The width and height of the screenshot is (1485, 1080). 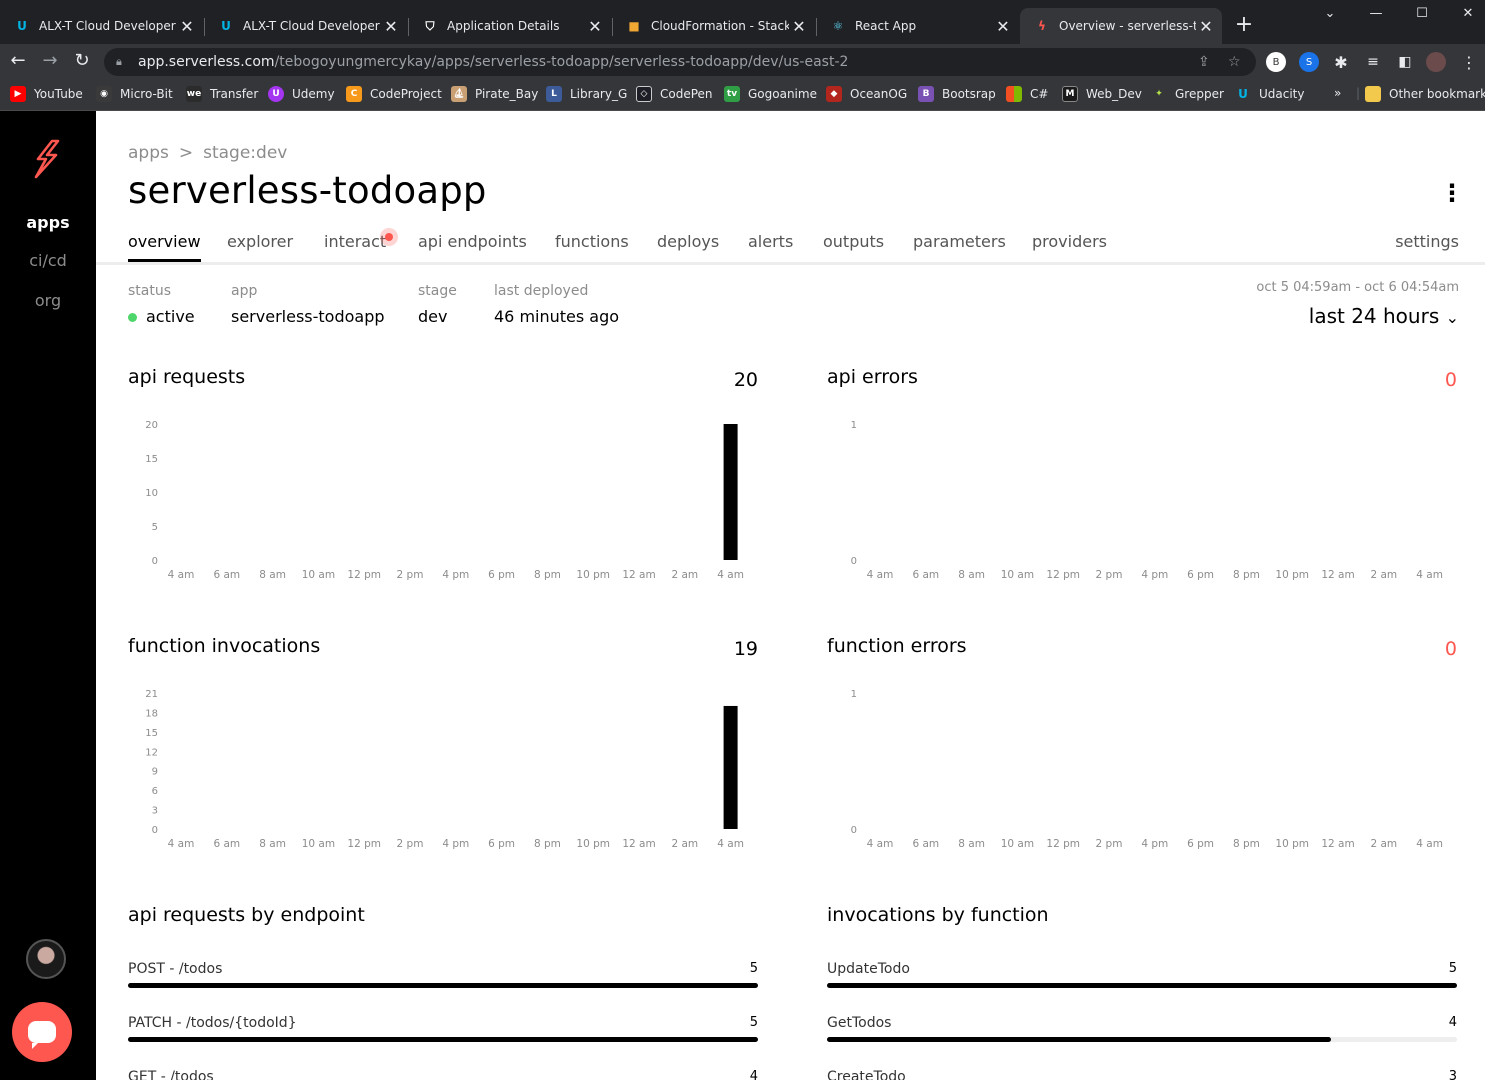 What do you see at coordinates (1244, 24) in the screenshot?
I see `new-tab-plus-icon: +` at bounding box center [1244, 24].